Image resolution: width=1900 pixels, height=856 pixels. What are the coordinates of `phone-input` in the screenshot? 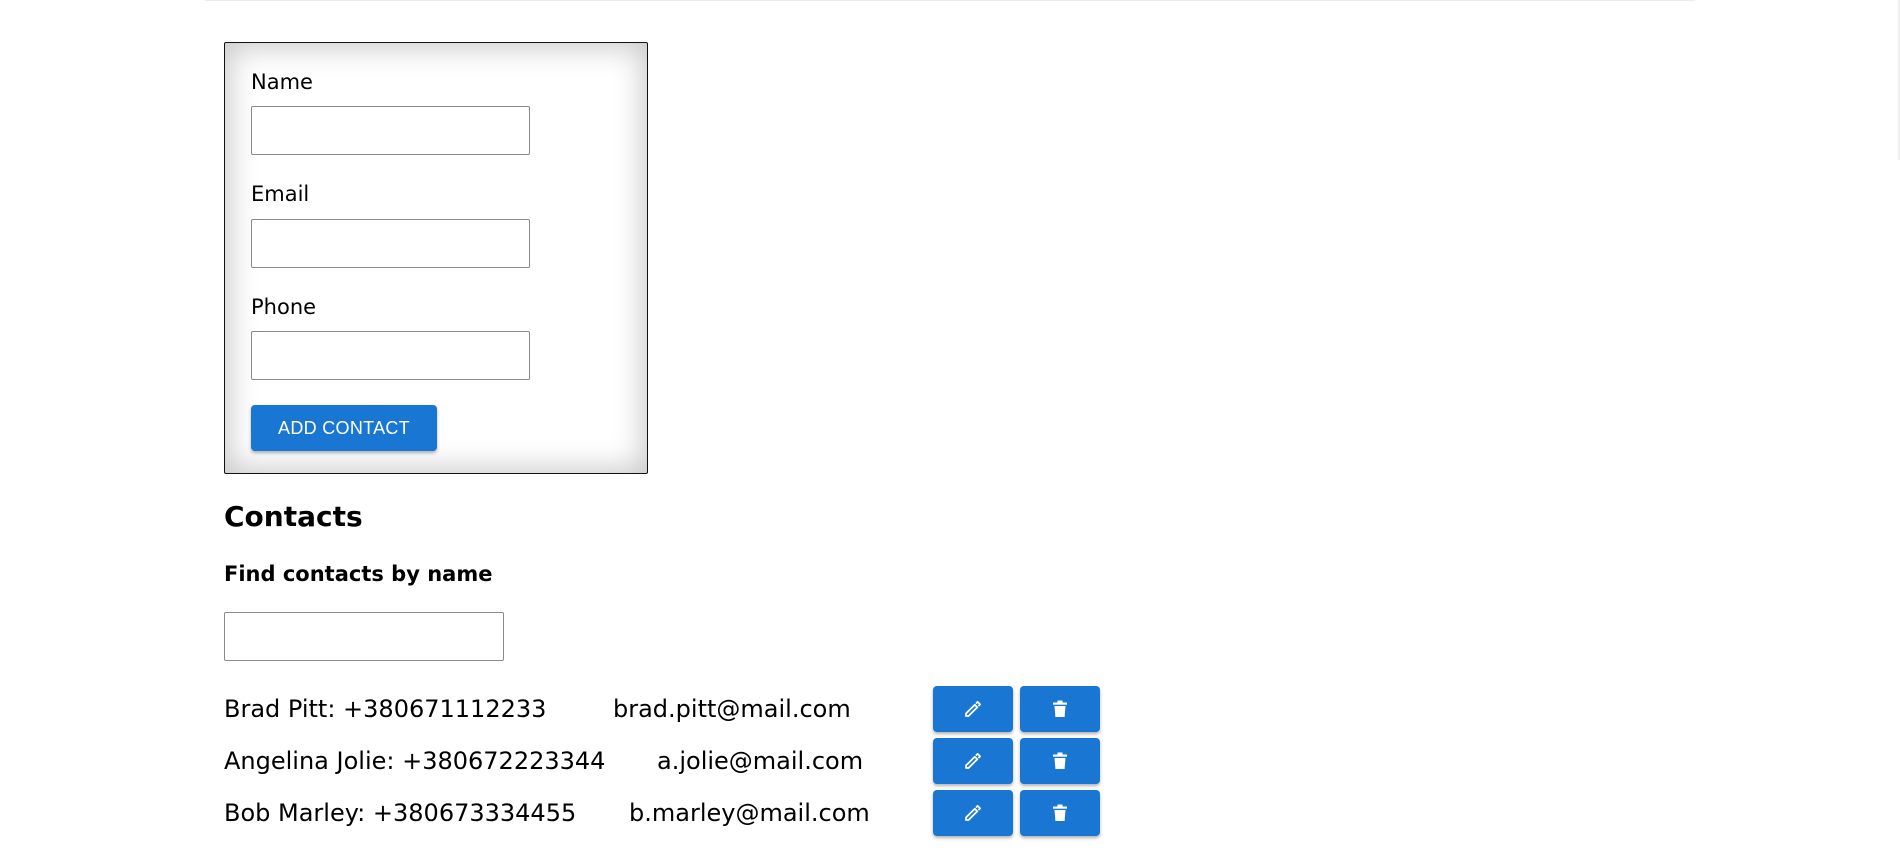 It's located at (390, 355).